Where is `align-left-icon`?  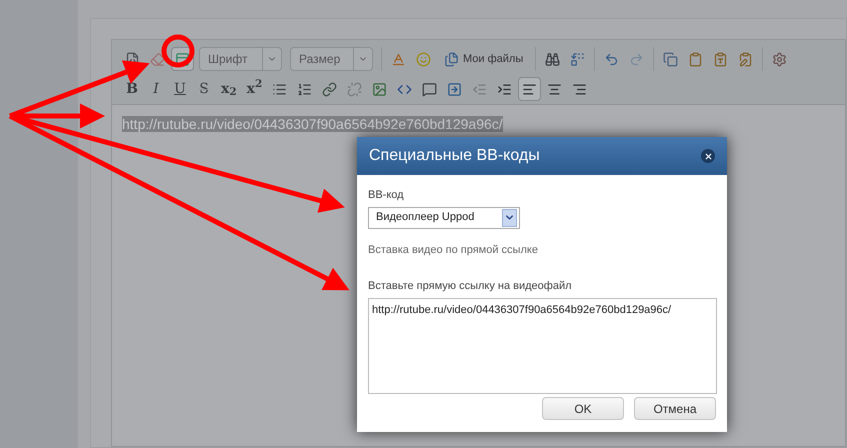
align-left-icon is located at coordinates (530, 89).